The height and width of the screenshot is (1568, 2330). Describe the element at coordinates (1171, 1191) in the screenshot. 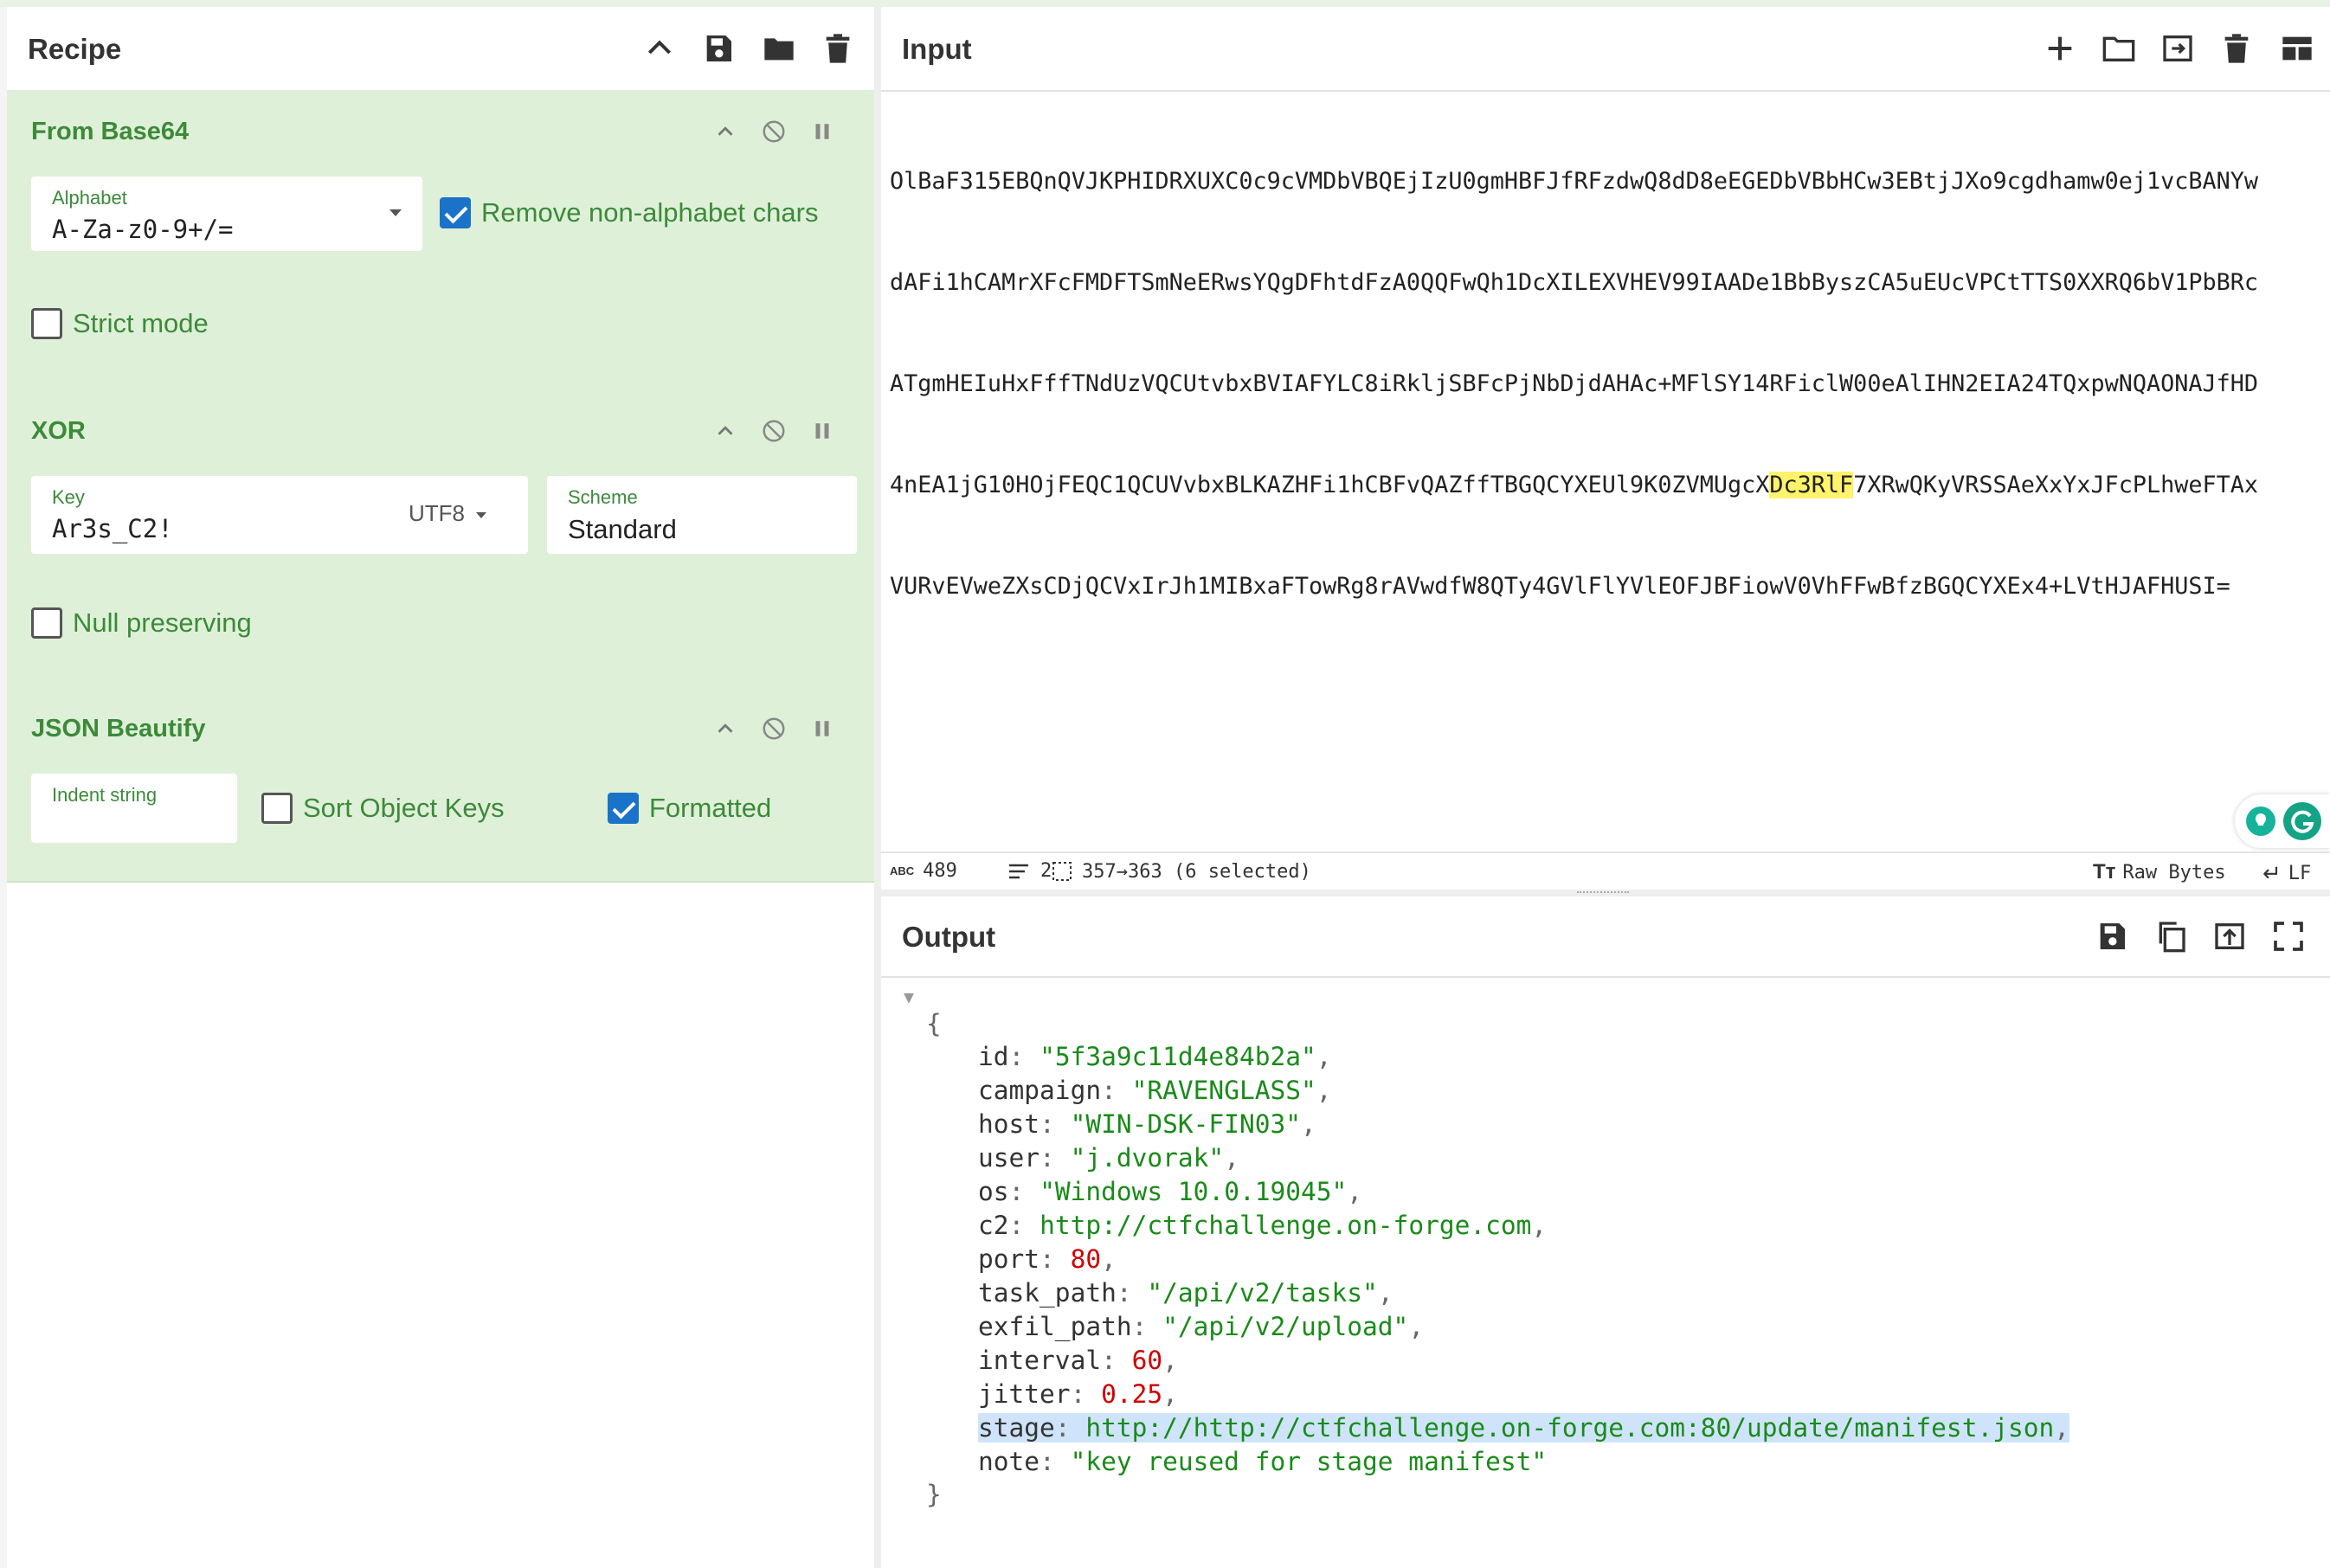

I see `json-row-os: os: "Windows 10.0.19045",` at that location.